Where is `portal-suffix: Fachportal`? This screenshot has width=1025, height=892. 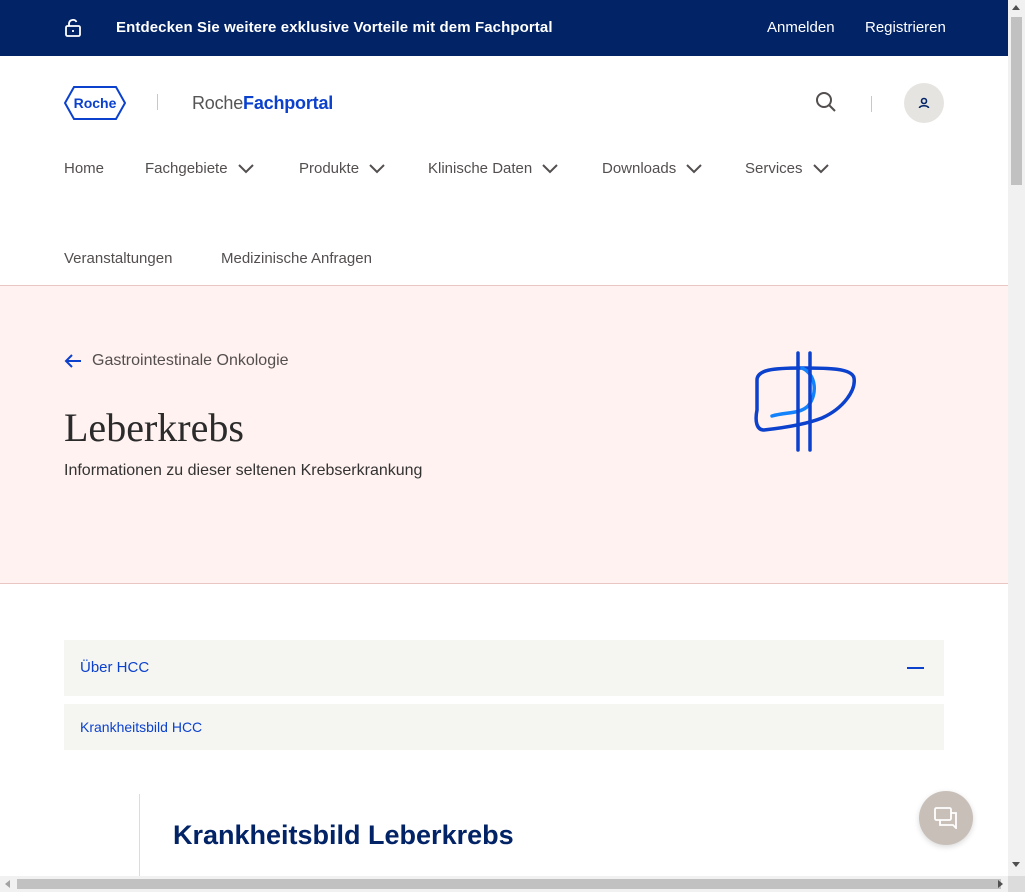
portal-suffix: Fachportal is located at coordinates (288, 103).